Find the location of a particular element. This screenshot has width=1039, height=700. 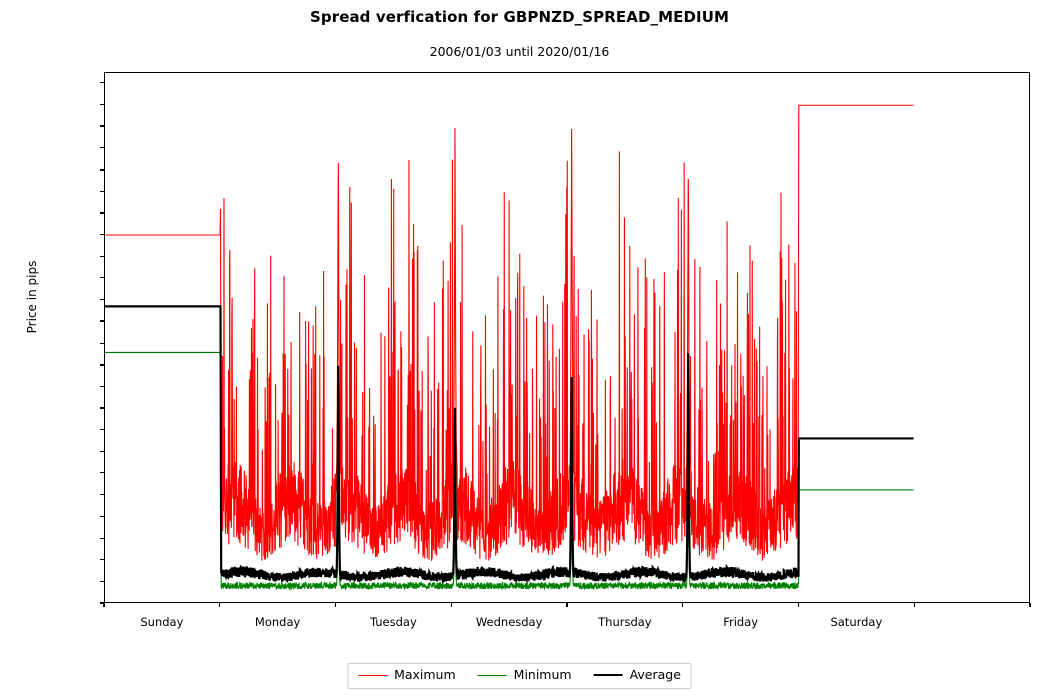

x-tick-label-monday: Monday is located at coordinates (277, 622).